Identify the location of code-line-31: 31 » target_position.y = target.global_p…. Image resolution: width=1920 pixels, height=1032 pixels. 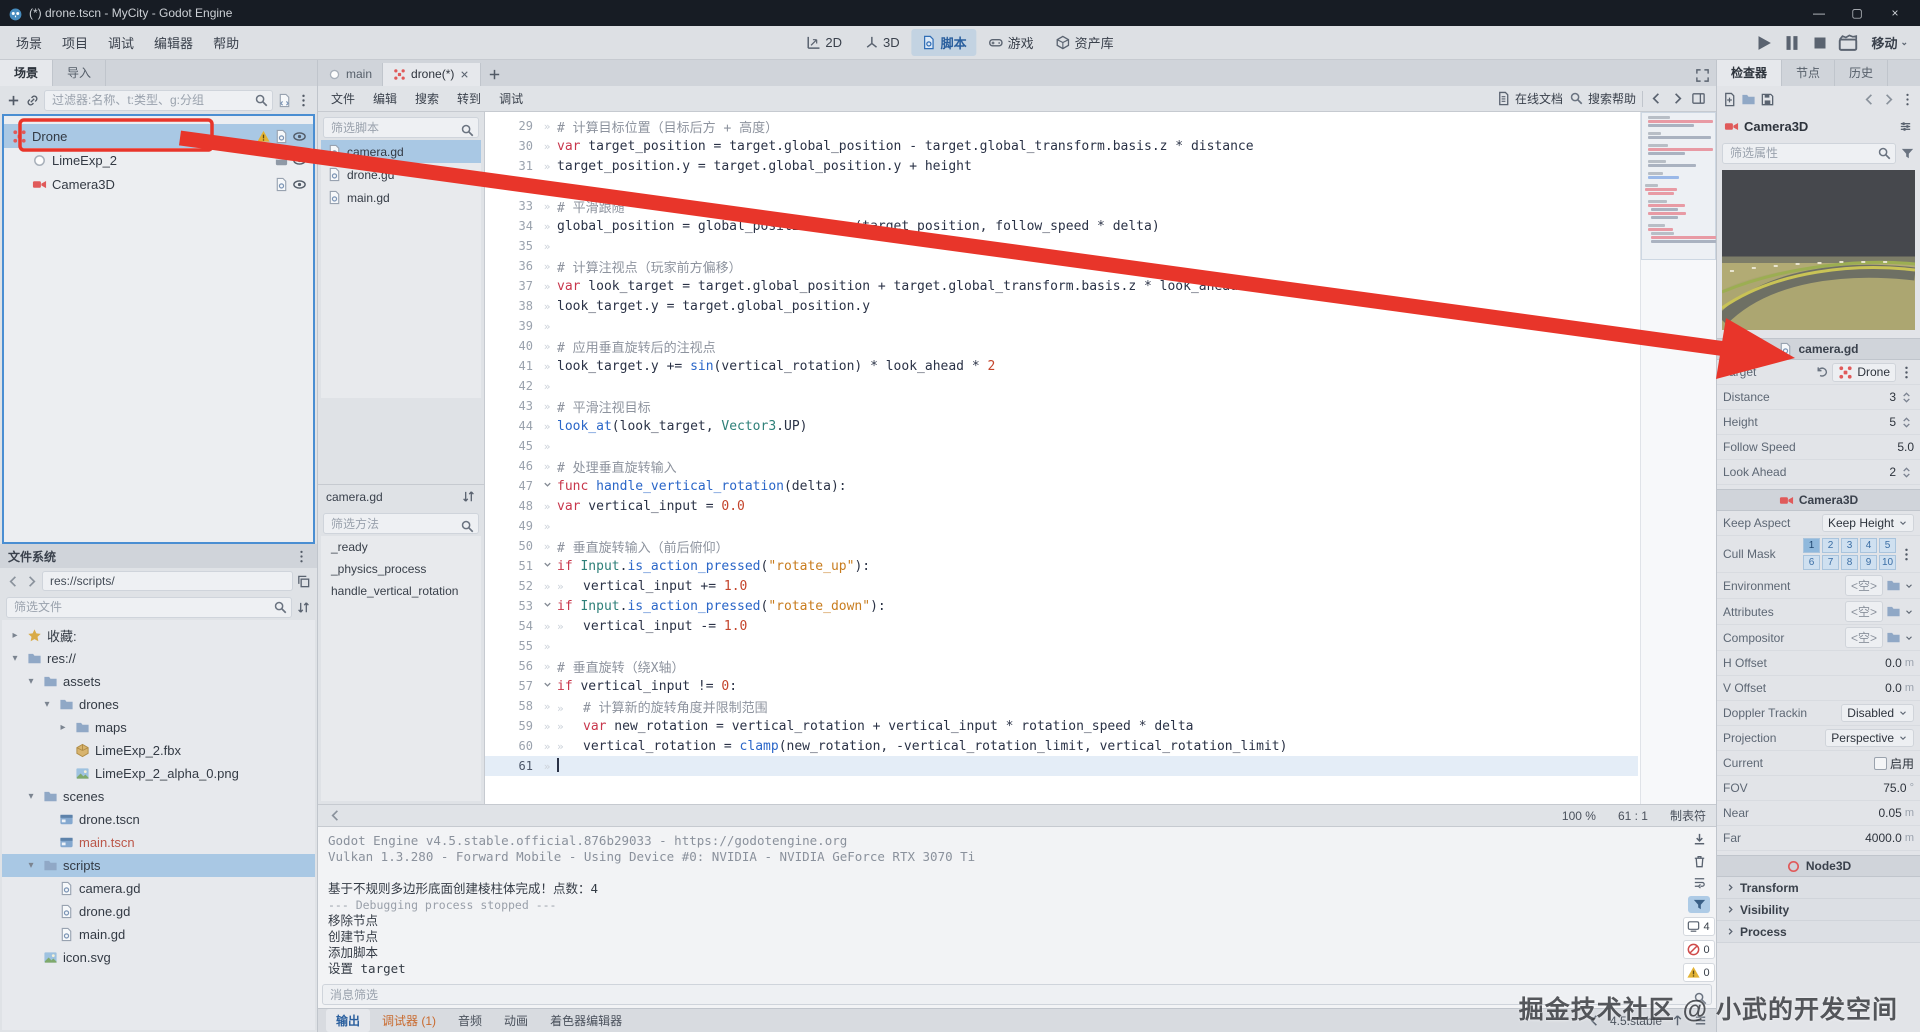
(1061, 166).